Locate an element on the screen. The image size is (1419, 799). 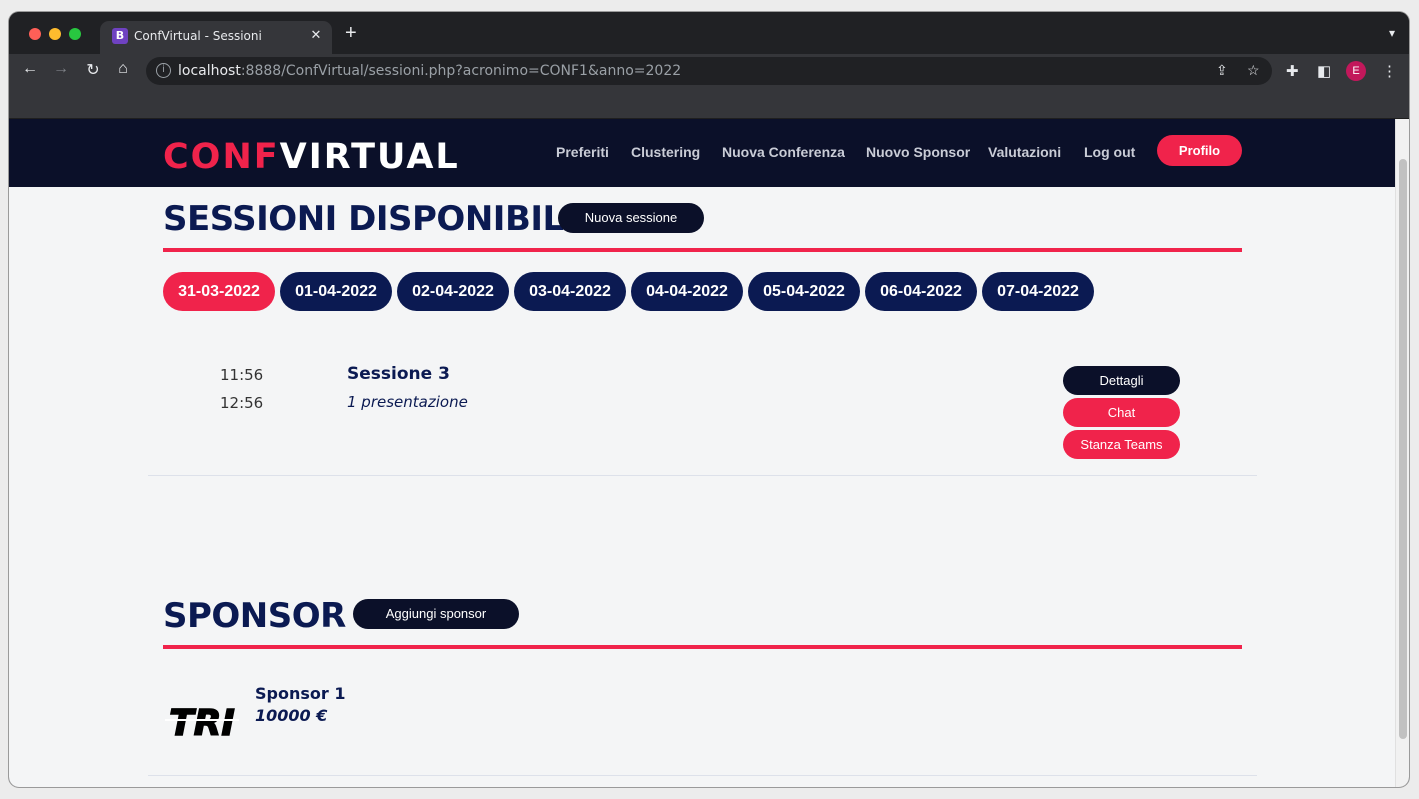
sponsor-logo: TRI is located at coordinates (202, 722).